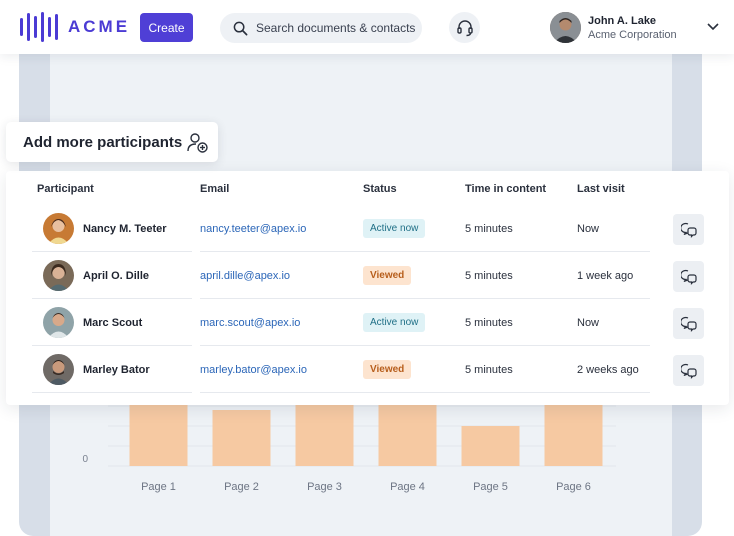 This screenshot has width=734, height=536. What do you see at coordinates (250, 323) in the screenshot?
I see `participant-email: marc.scout@apex.io` at bounding box center [250, 323].